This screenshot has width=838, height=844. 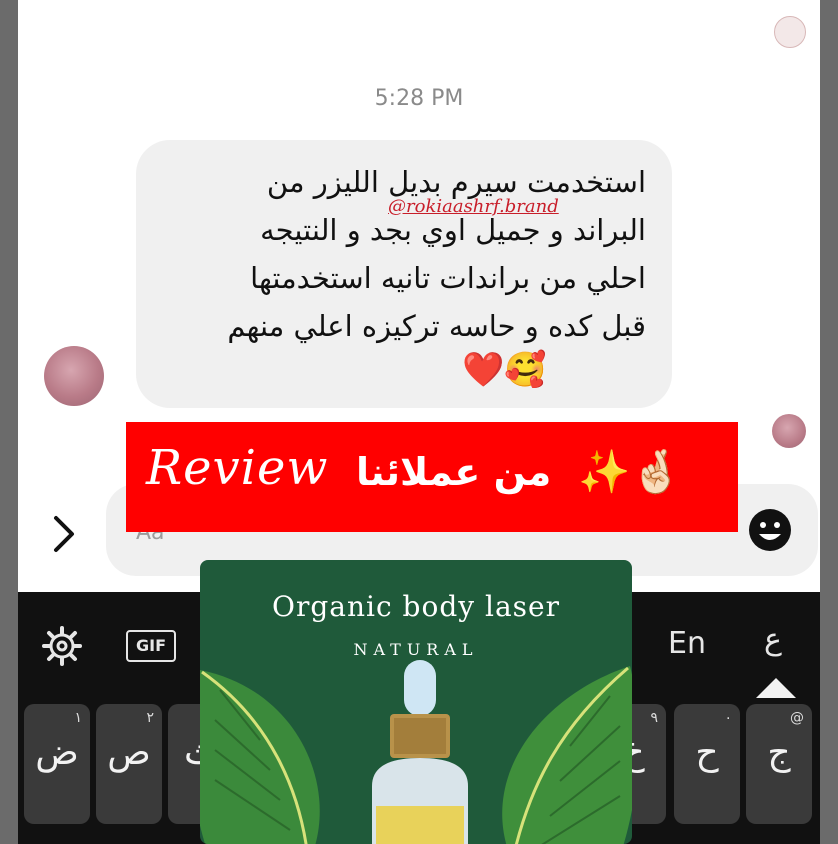 What do you see at coordinates (779, 752) in the screenshot?
I see `key-primary: ج` at bounding box center [779, 752].